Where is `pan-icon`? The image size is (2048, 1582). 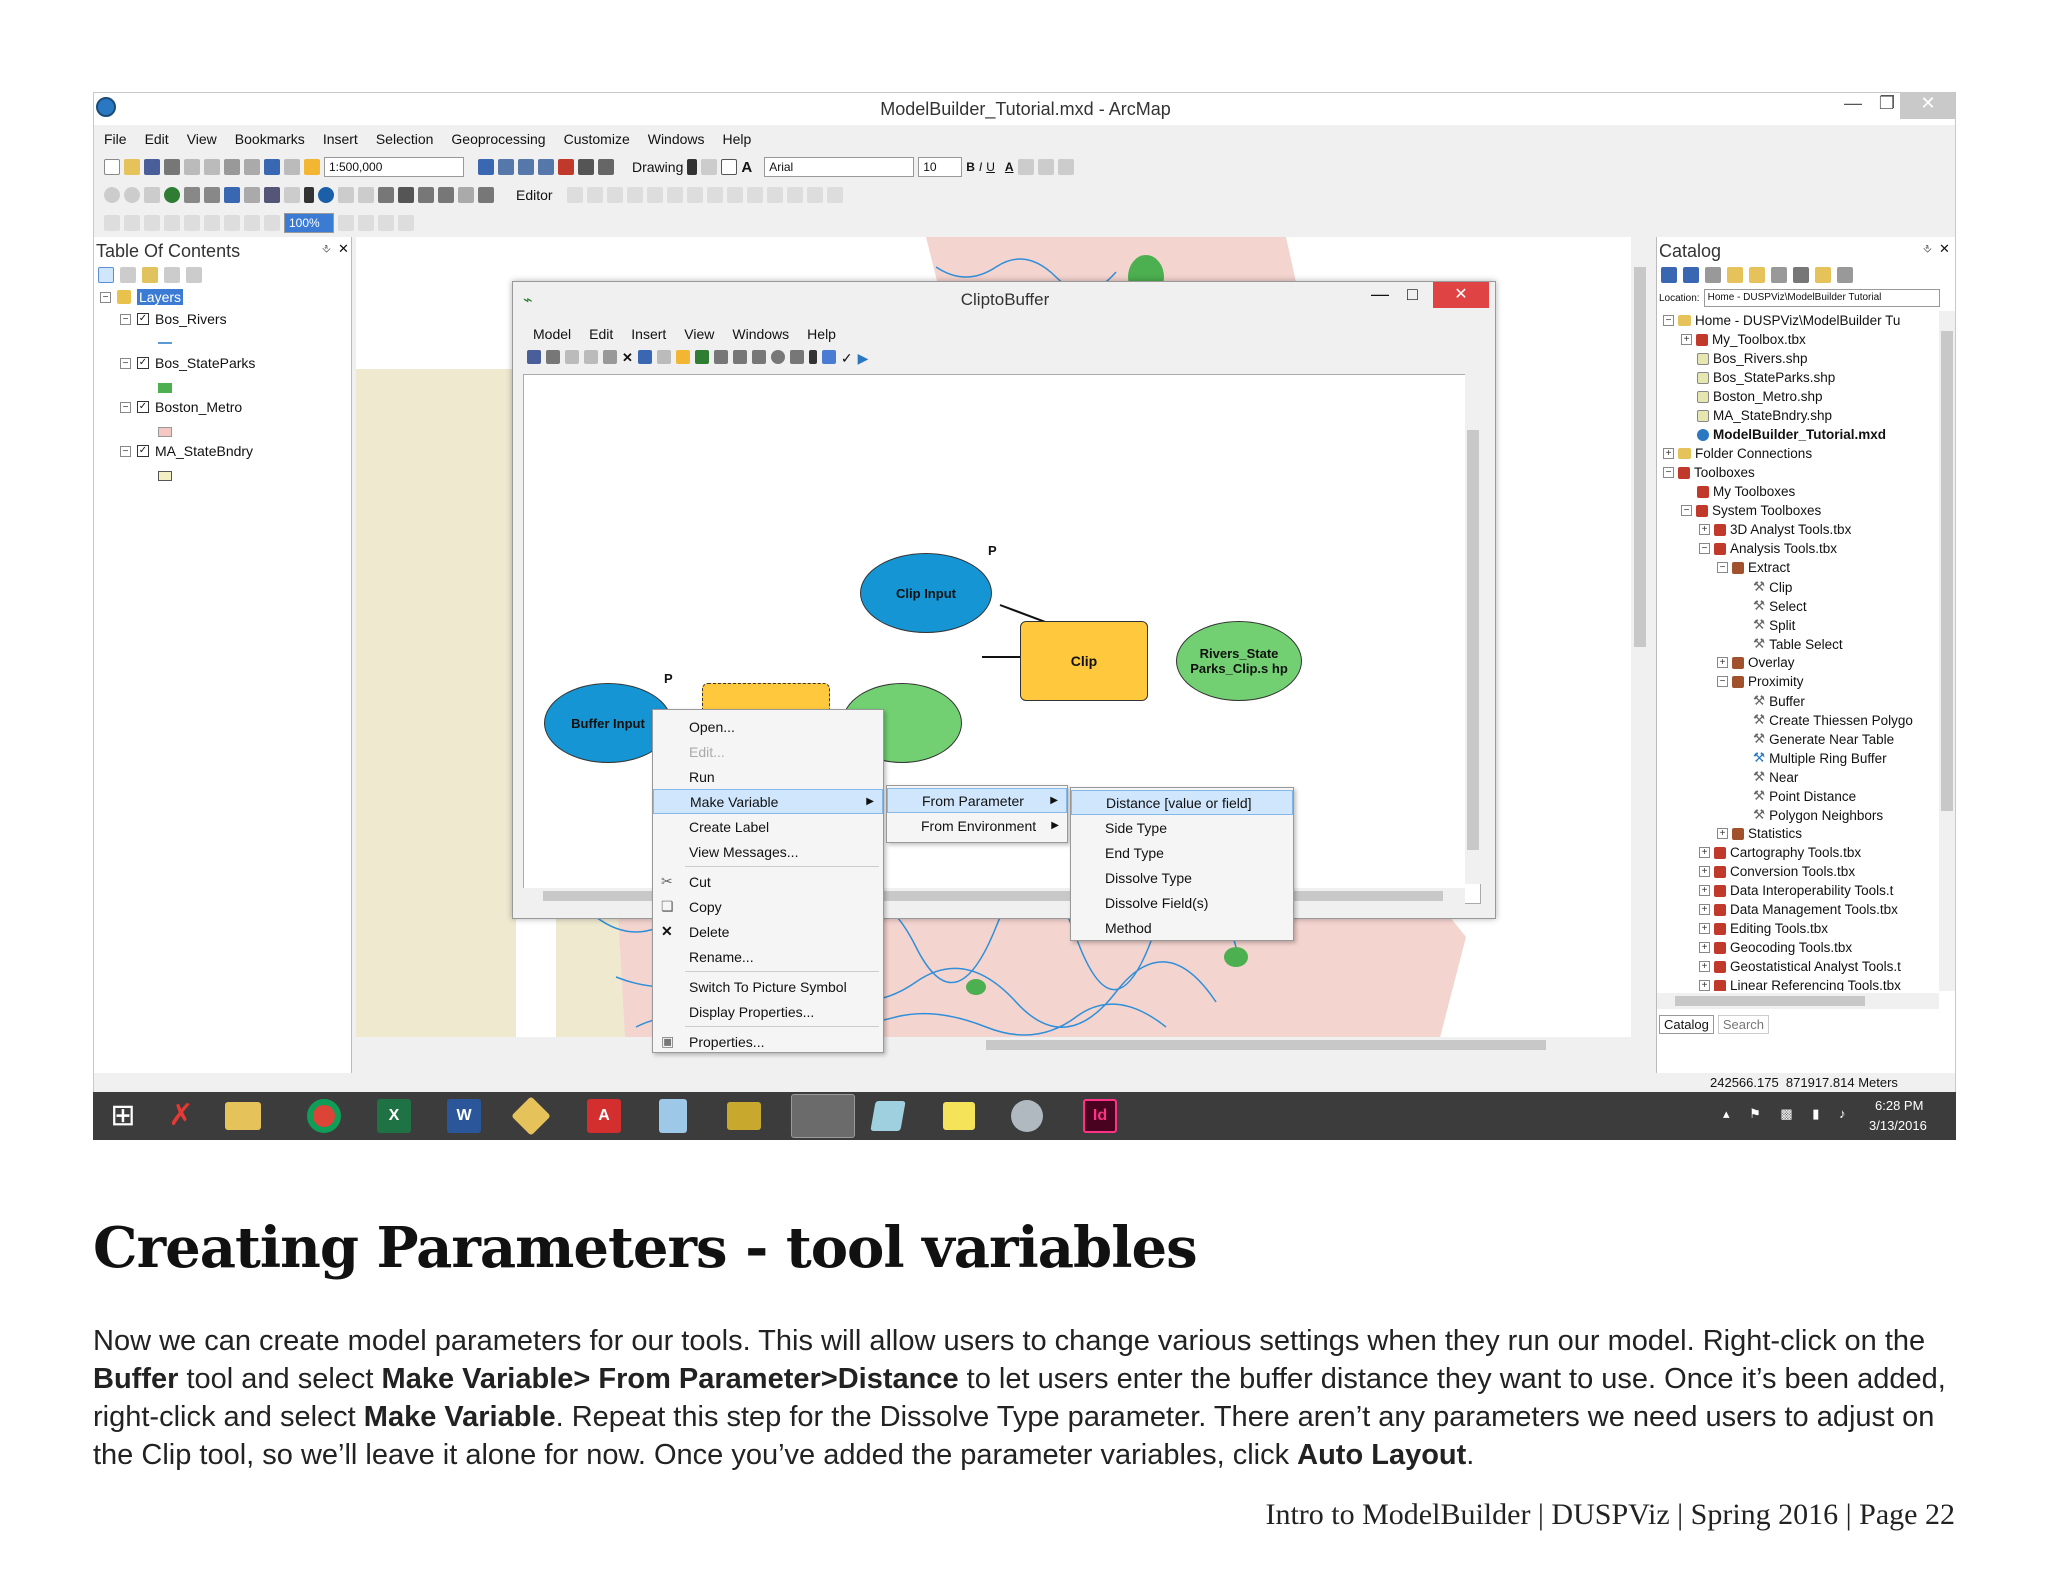 pan-icon is located at coordinates (152, 195).